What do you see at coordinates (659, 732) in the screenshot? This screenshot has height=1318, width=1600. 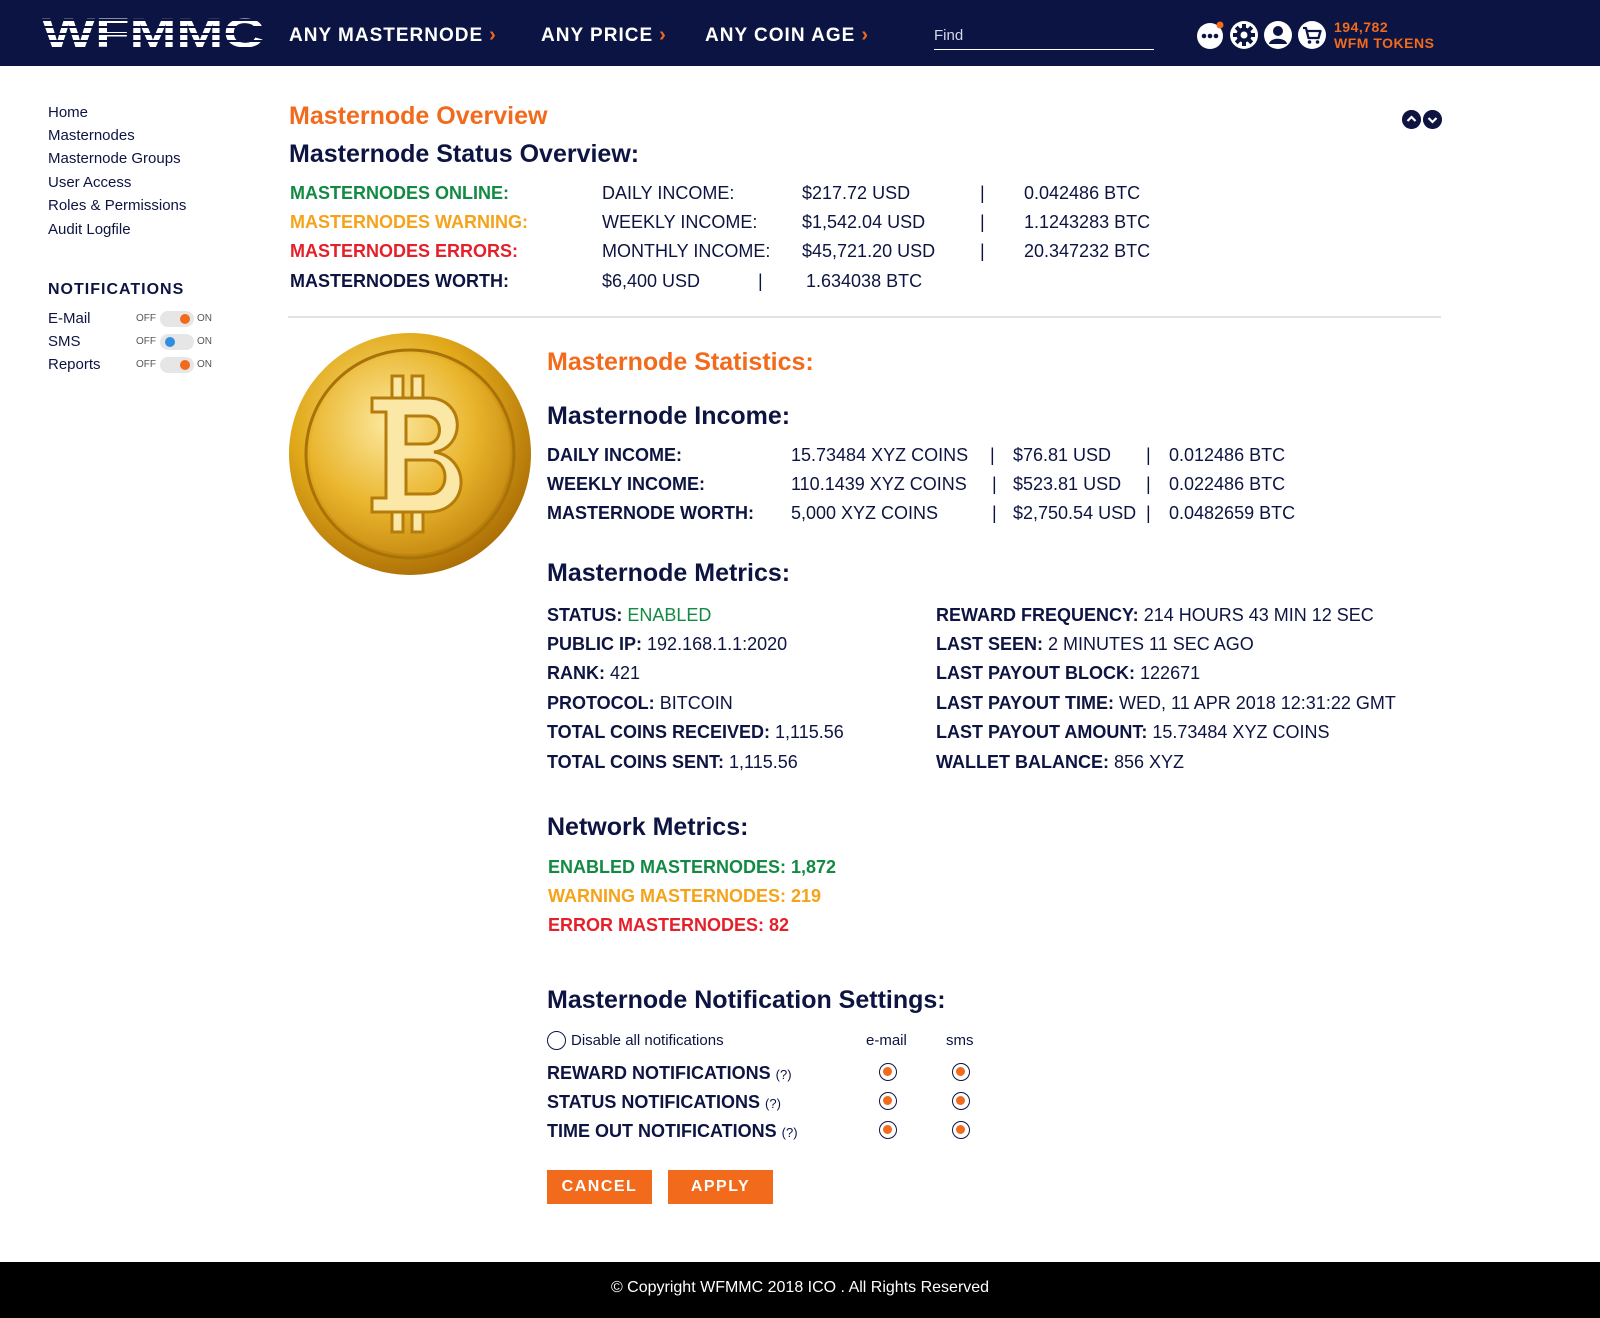 I see `metric-label: TOTAL COINS RECEIVED:` at bounding box center [659, 732].